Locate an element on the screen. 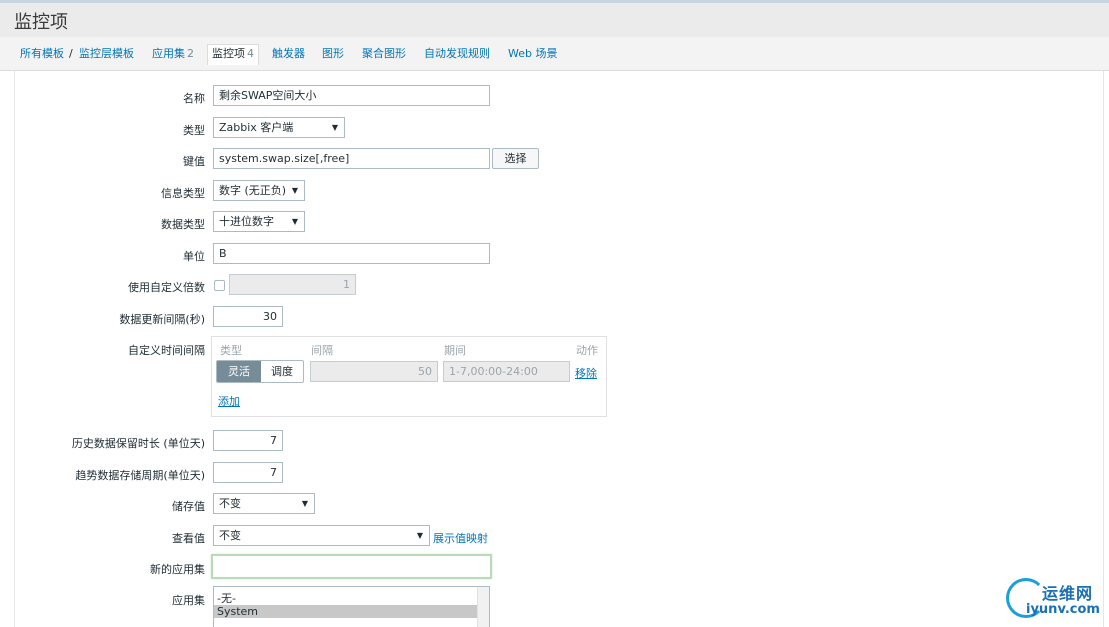 Image resolution: width=1109 pixels, height=627 pixels. name-input: 剩余SWAP空间大小 is located at coordinates (351, 95).